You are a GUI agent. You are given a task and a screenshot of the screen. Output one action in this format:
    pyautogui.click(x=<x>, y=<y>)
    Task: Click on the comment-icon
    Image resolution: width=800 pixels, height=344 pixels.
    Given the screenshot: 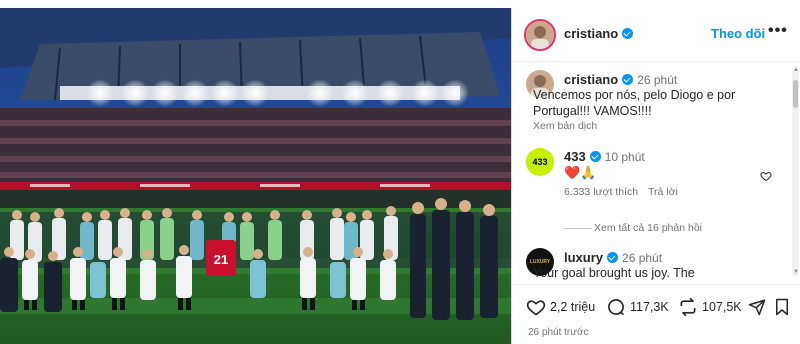 What is the action you would take?
    pyautogui.click(x=616, y=307)
    